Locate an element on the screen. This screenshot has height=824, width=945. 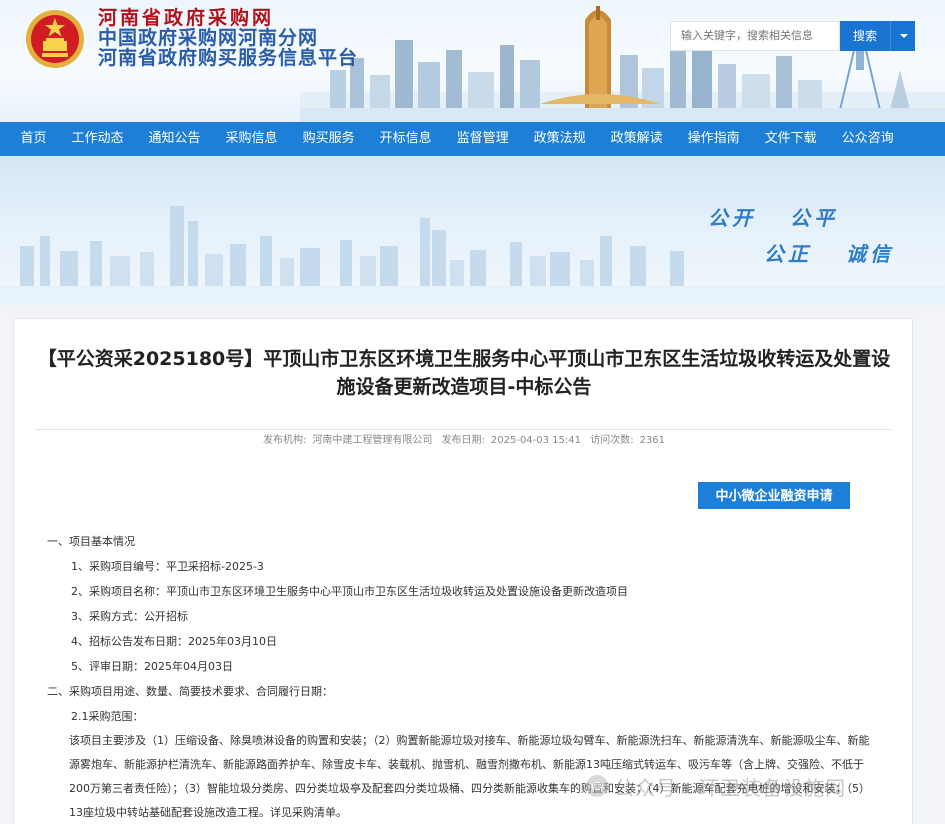
title-divider is located at coordinates (464, 429).